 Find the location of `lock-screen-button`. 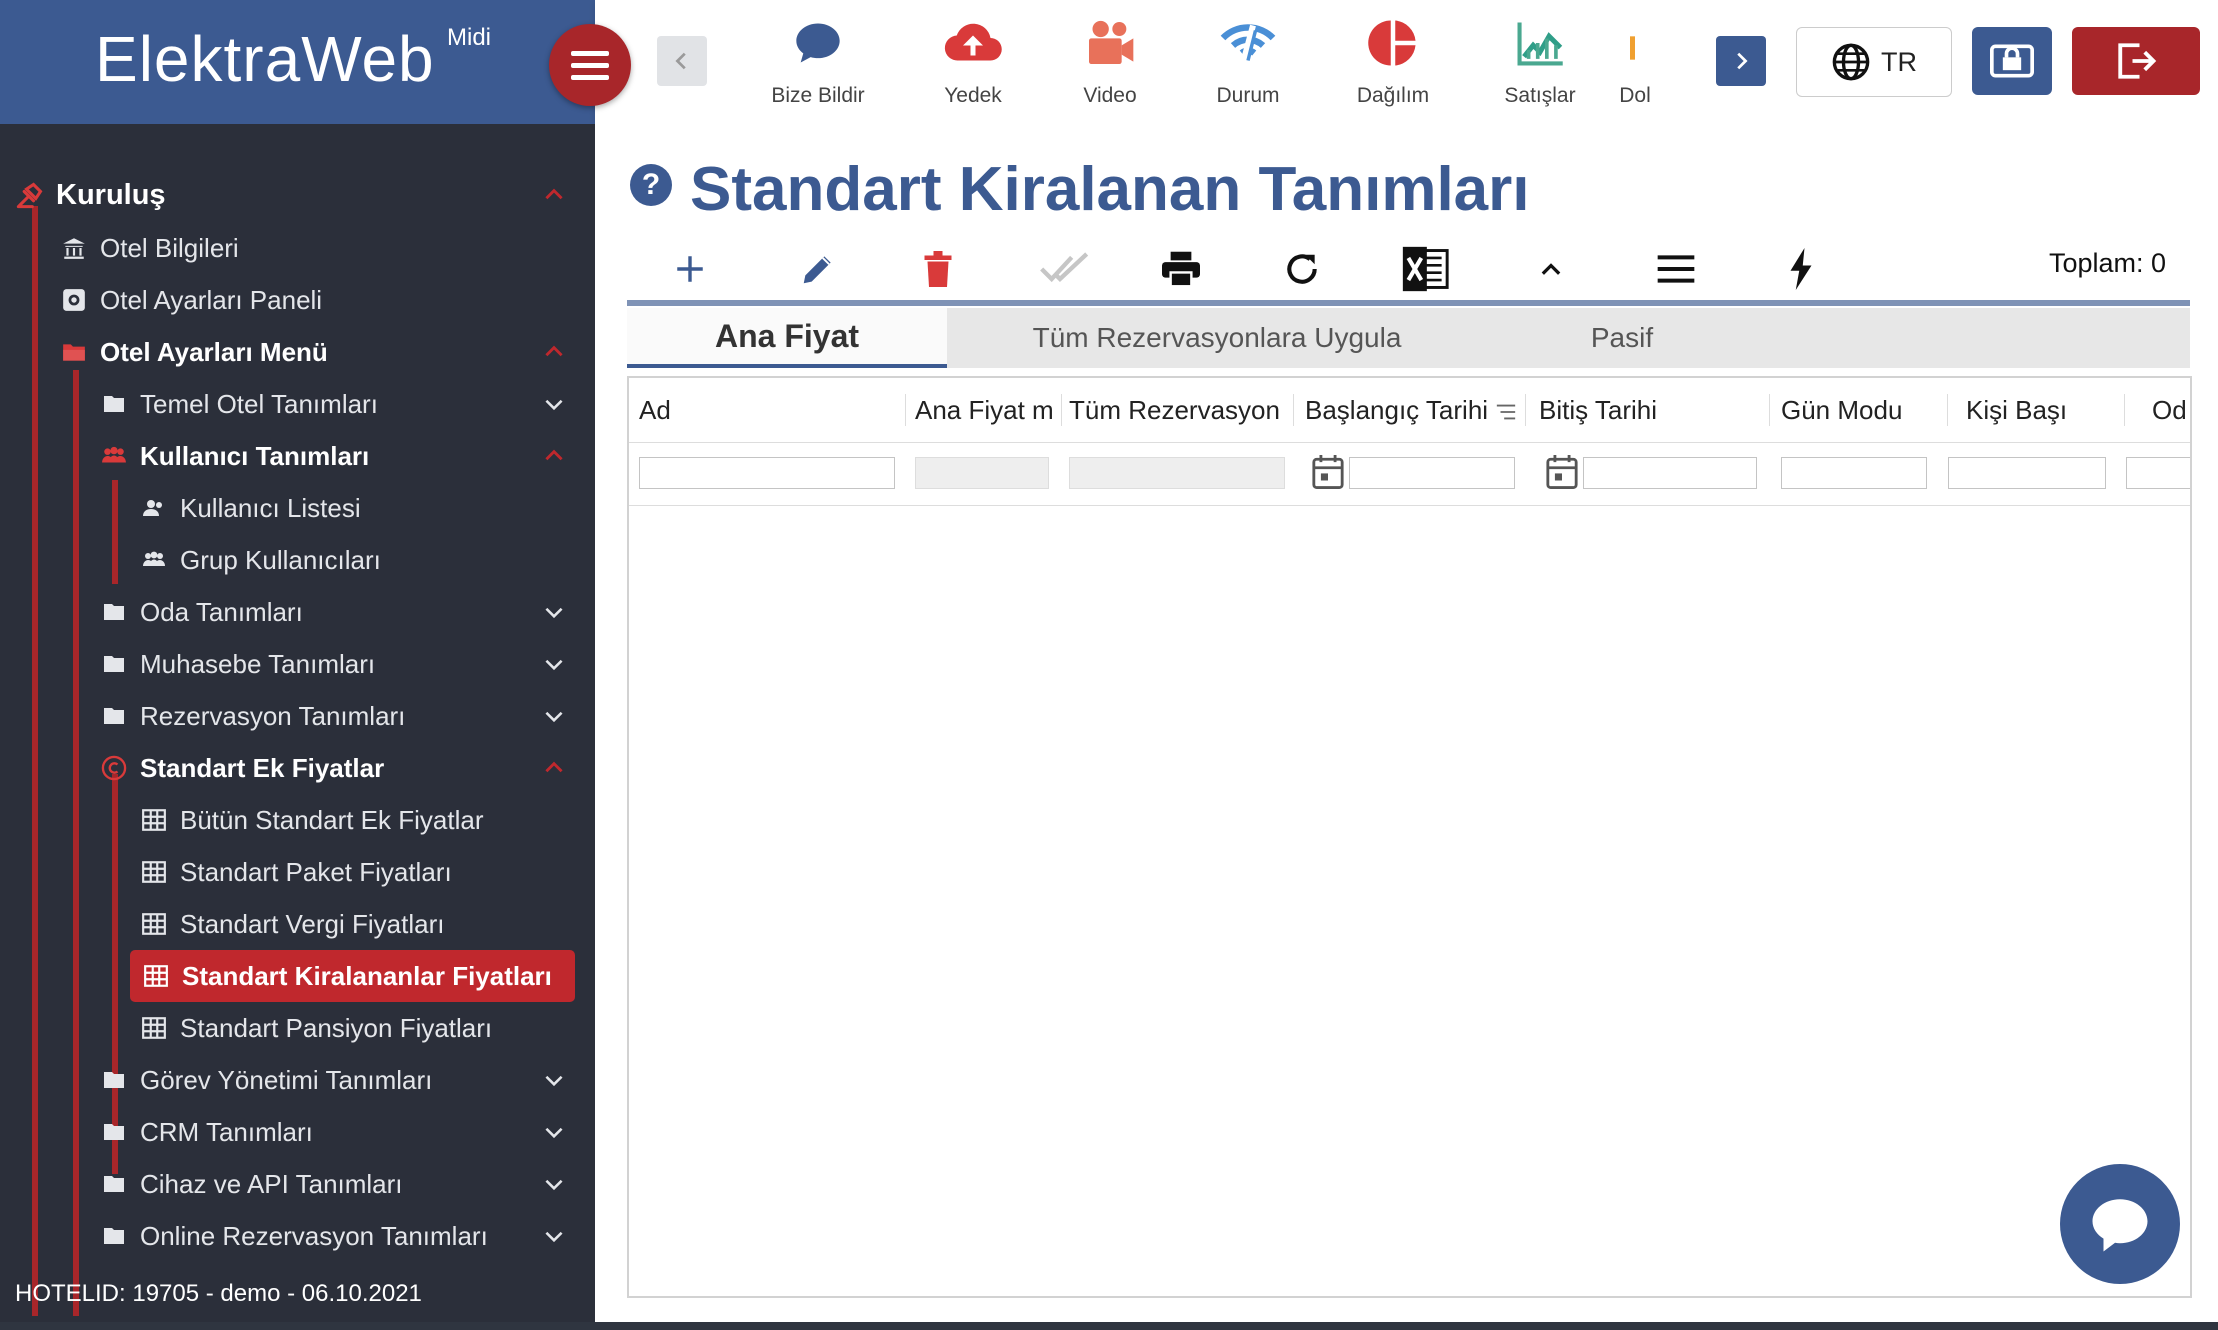

lock-screen-button is located at coordinates (2012, 61).